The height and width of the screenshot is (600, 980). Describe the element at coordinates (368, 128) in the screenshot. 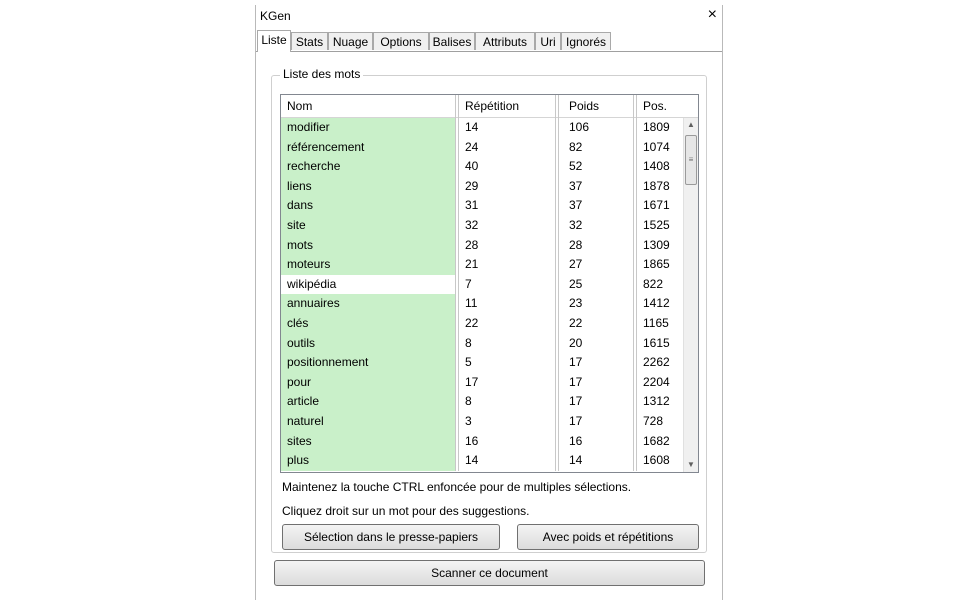

I see `cell-nom: modifier` at that location.